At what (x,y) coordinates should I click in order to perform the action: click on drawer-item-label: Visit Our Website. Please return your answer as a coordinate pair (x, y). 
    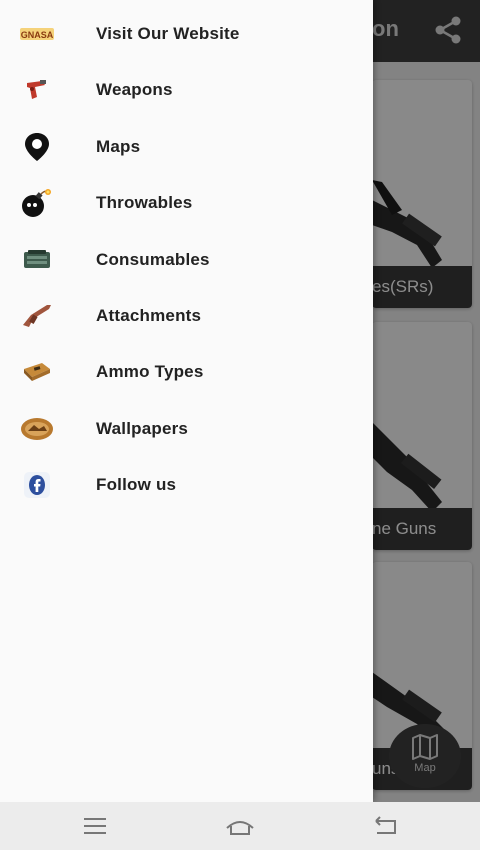
    Looking at the image, I should click on (168, 33).